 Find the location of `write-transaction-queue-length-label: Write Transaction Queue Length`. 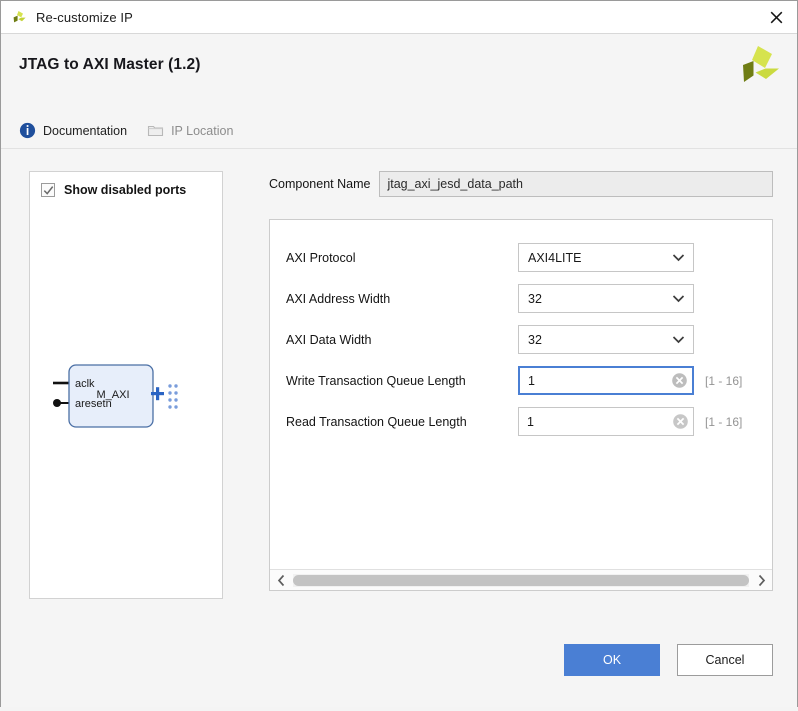

write-transaction-queue-length-label: Write Transaction Queue Length is located at coordinates (376, 380).